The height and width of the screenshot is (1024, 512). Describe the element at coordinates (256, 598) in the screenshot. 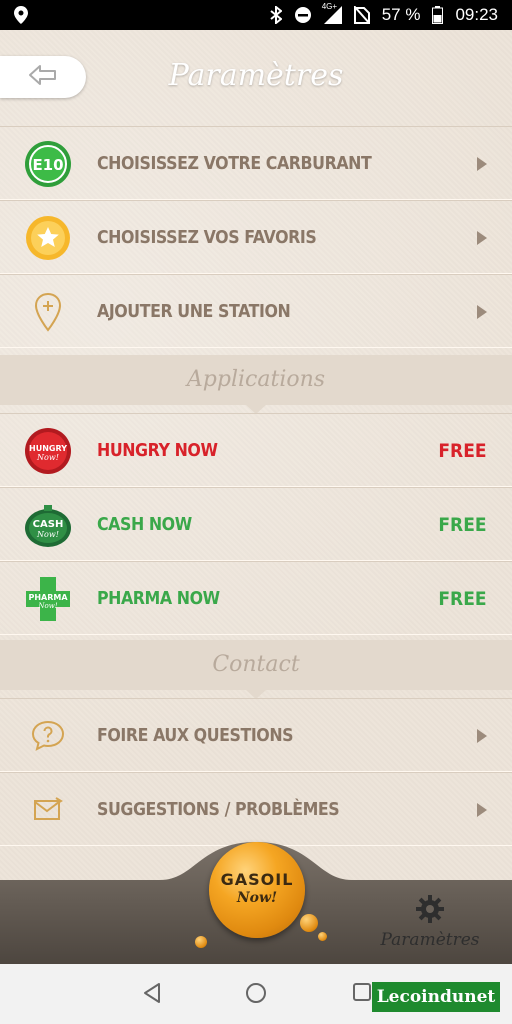

I see `pharma-now-row: PHARMA Now! PHARMA NOW FREE` at that location.